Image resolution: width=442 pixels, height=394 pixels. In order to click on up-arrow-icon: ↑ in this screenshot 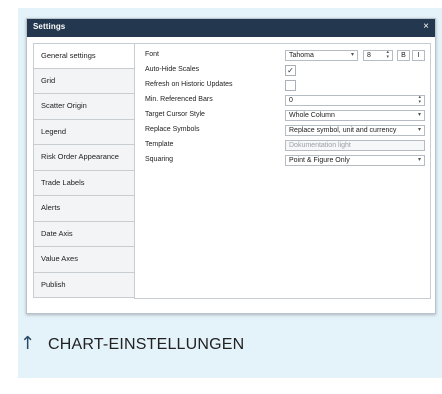, I will do `click(27, 343)`.